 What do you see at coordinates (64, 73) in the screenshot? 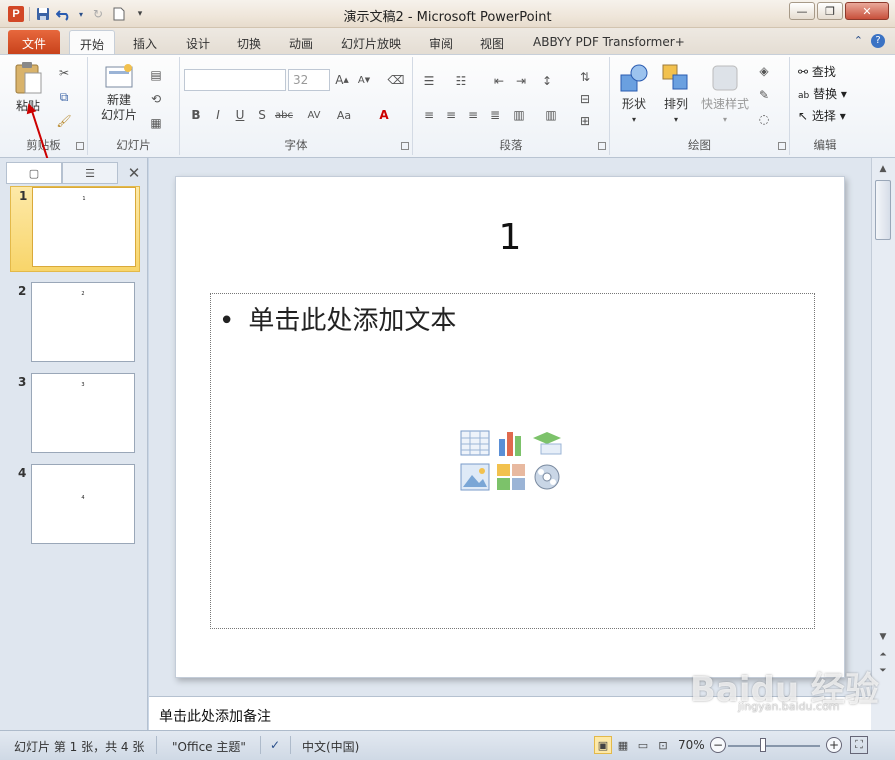
I see `cut-icon: ✂` at bounding box center [64, 73].